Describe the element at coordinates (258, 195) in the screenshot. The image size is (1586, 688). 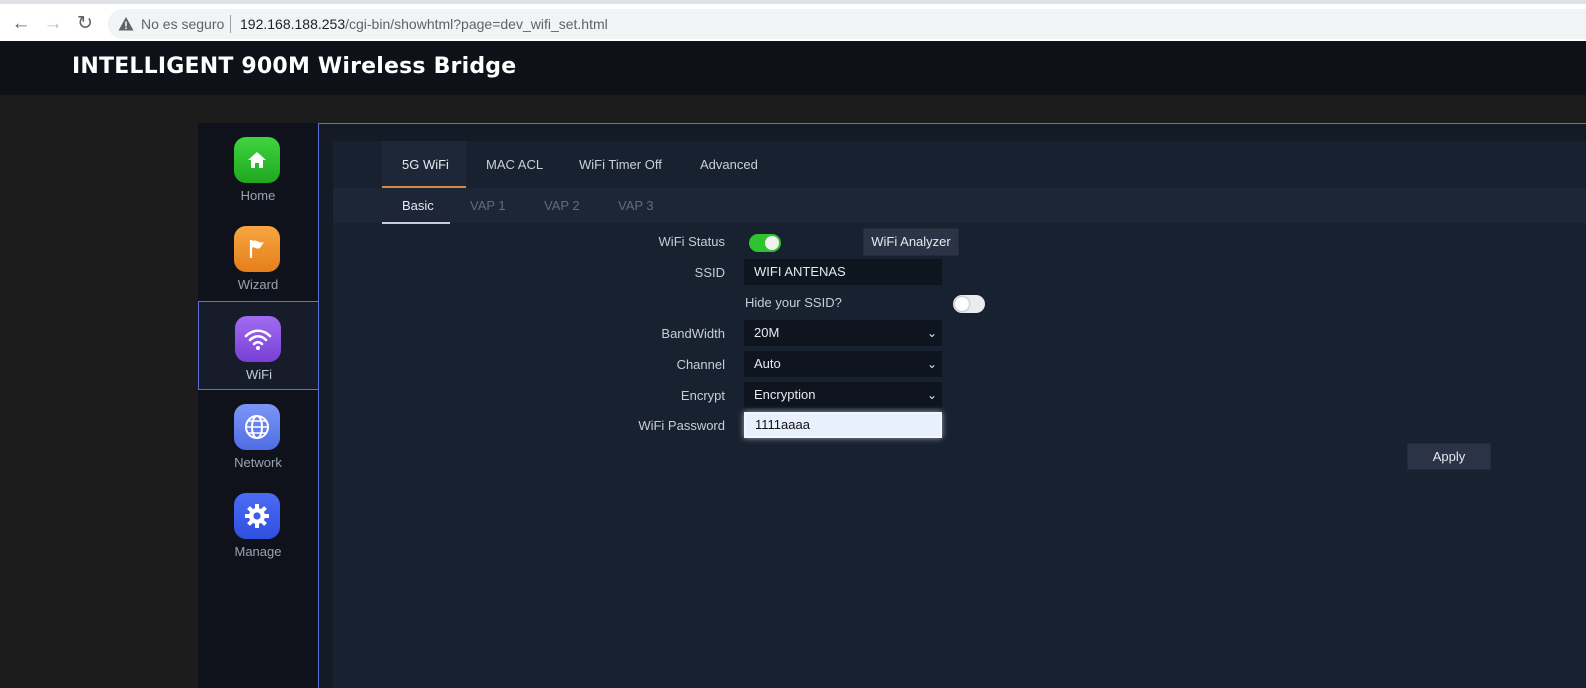
I see `sidebar-item-label: Home` at that location.